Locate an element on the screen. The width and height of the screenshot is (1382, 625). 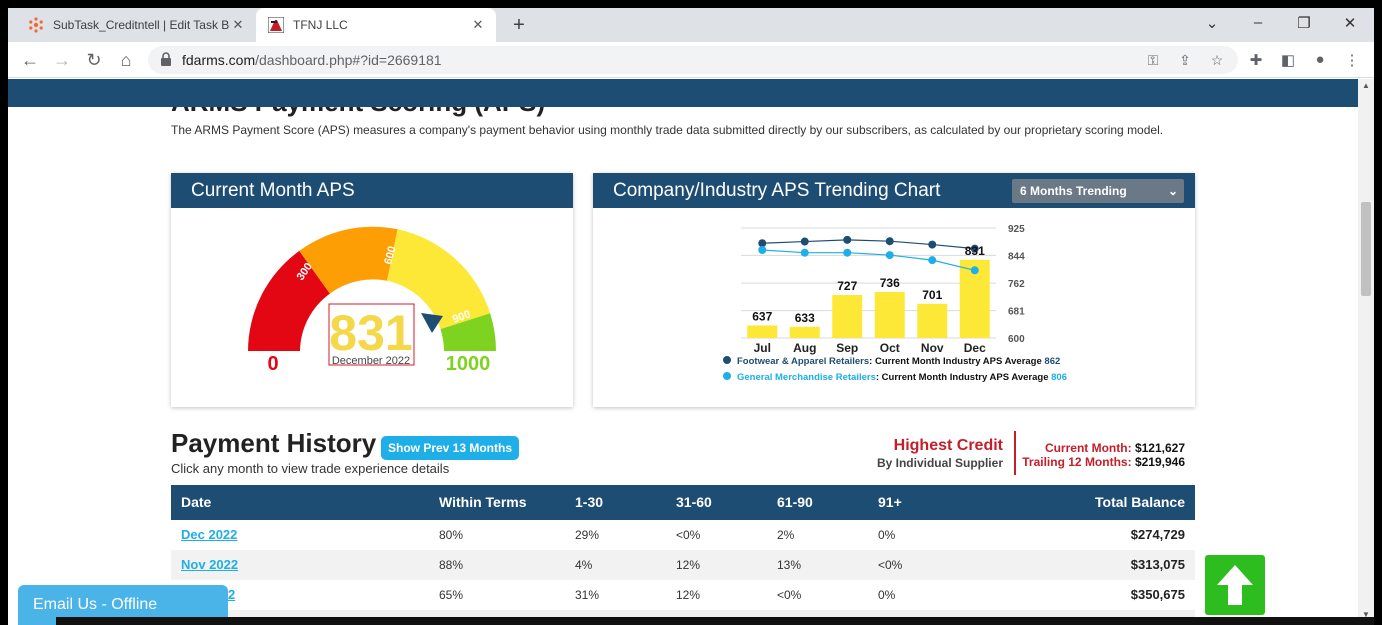
tab-subtask: SubTask_Creditntell | Edit Task Bo ✕ is located at coordinates (136, 25).